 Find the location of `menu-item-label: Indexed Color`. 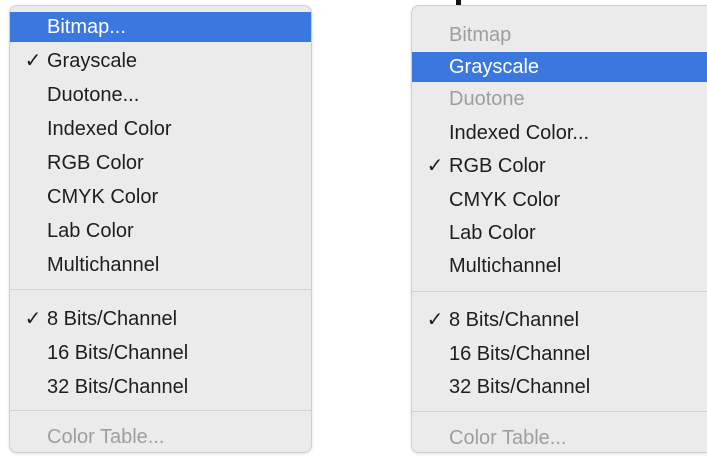

menu-item-label: Indexed Color is located at coordinates (109, 129).